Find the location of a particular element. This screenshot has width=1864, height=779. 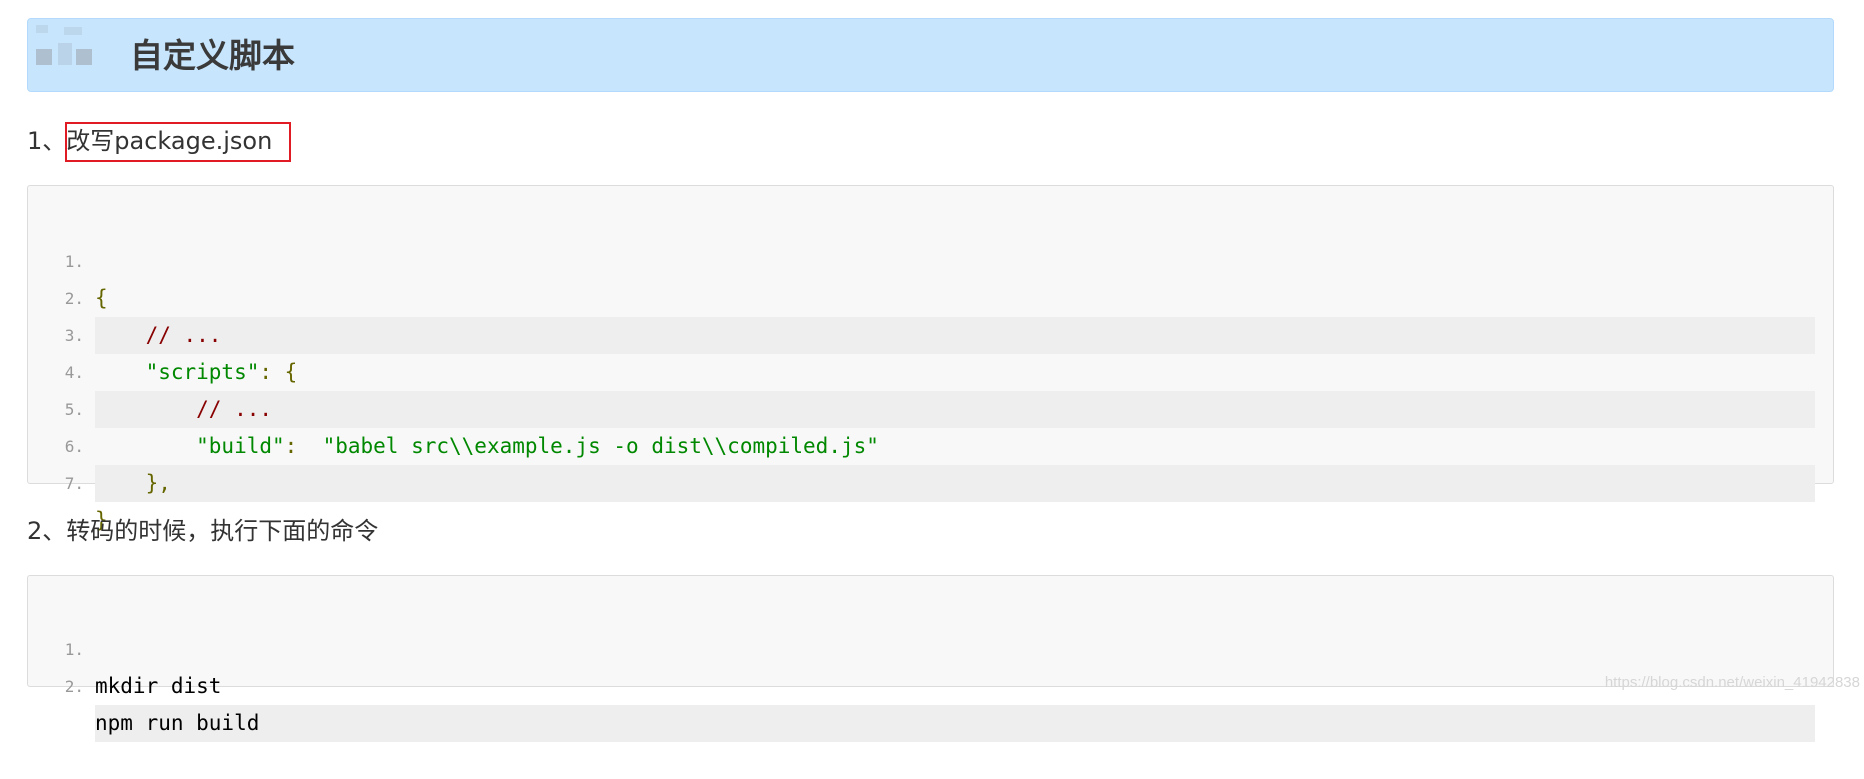

code-text: npm run build is located at coordinates (955, 723).